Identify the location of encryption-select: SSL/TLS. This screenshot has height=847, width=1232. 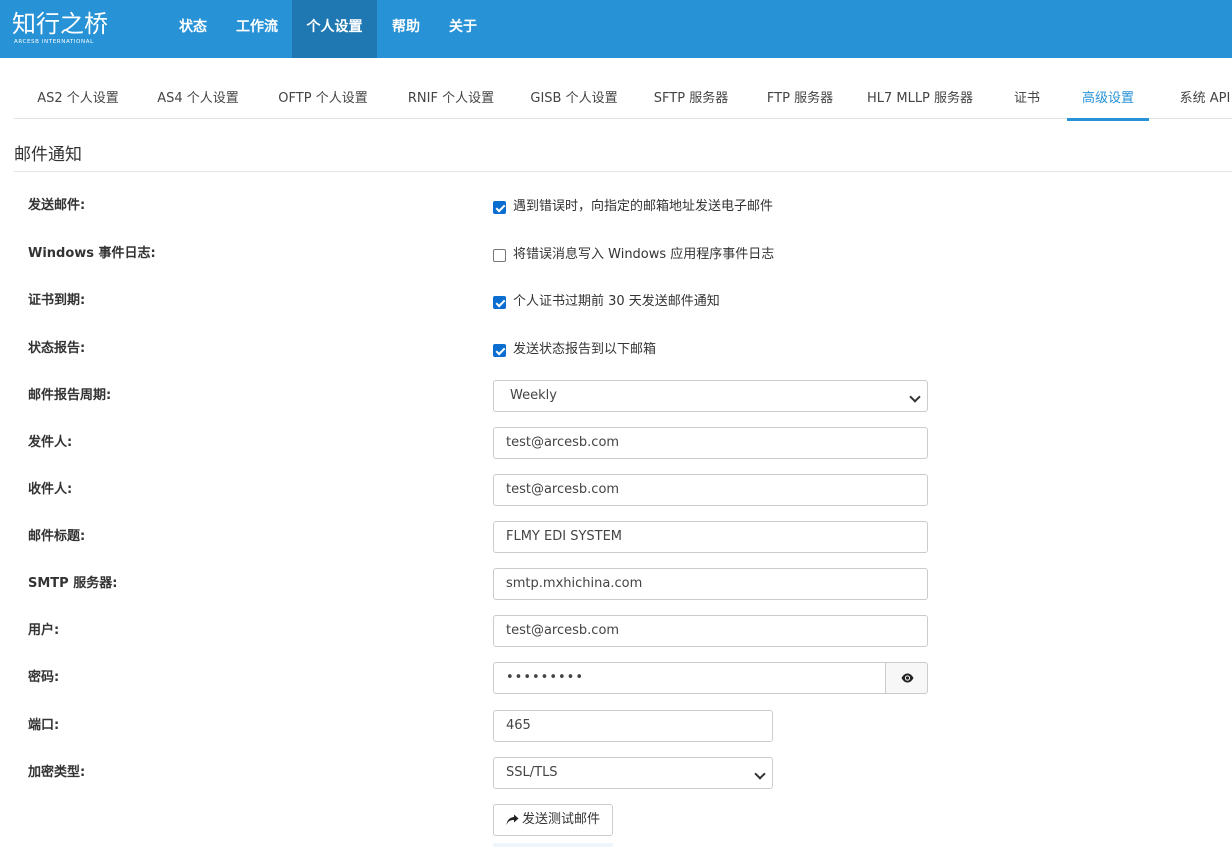
(633, 773).